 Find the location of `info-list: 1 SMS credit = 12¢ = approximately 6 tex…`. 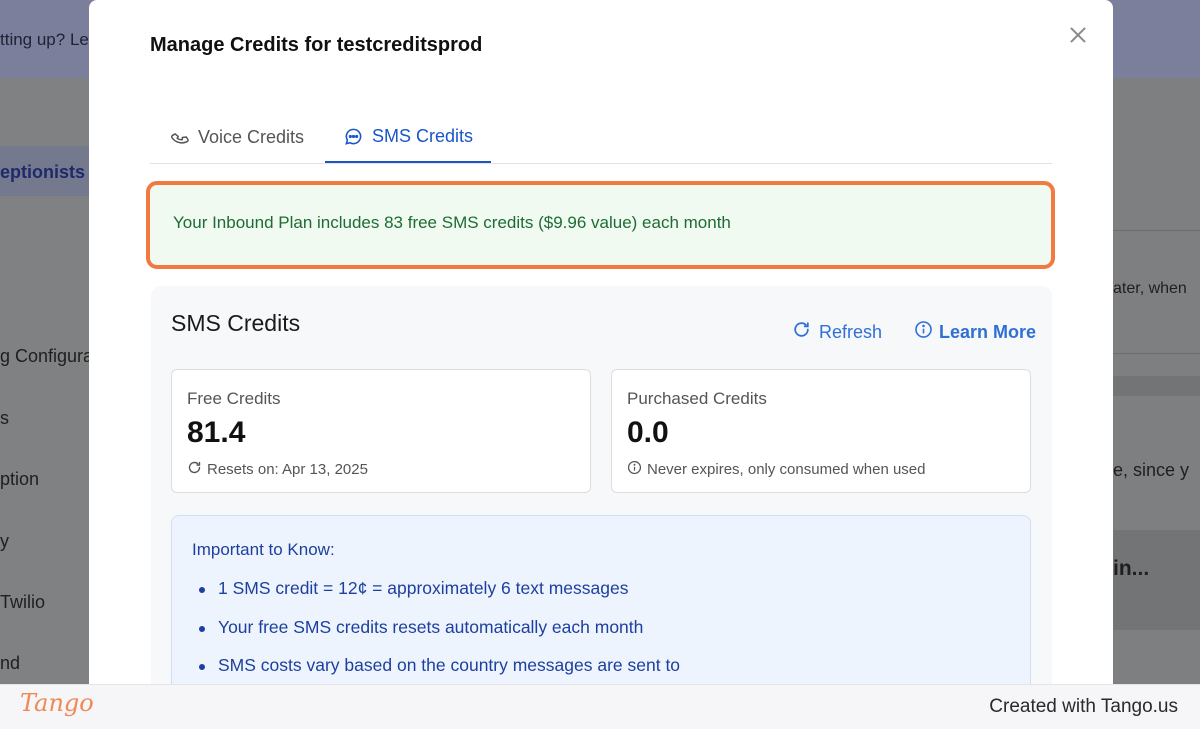

info-list: 1 SMS credit = 12¢ = approximately 6 tex… is located at coordinates (436, 631).